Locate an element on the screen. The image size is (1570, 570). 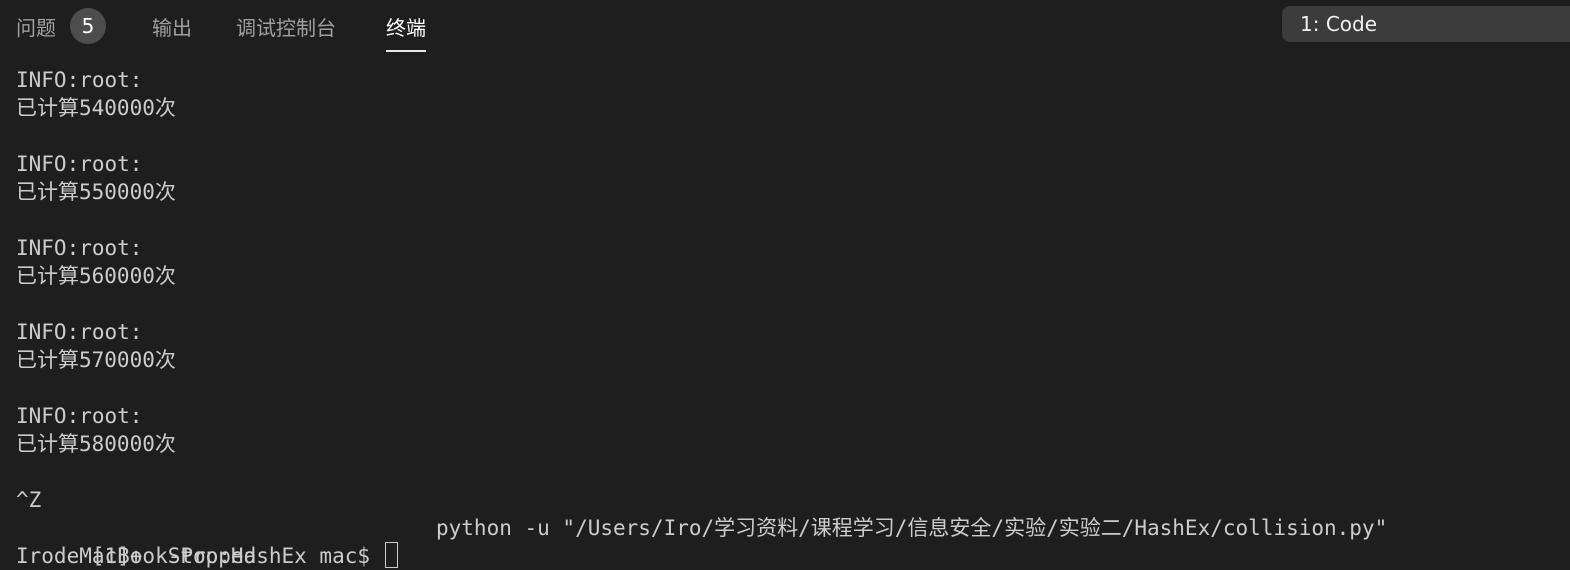
terminal-cursor is located at coordinates (391, 555).